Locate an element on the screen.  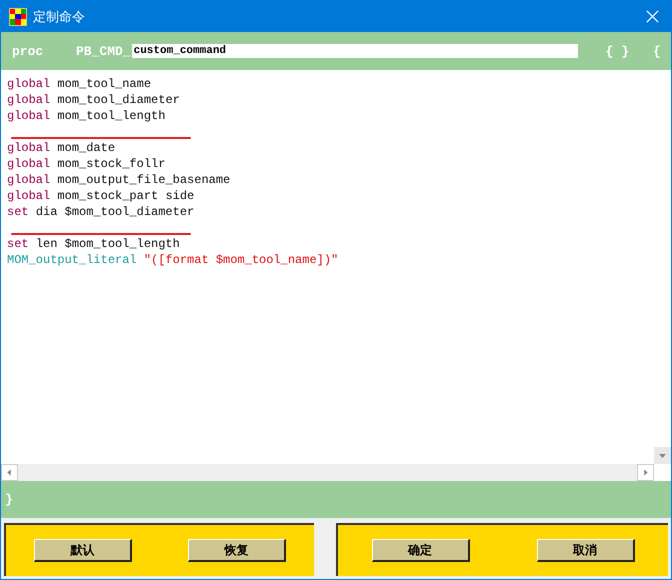
scroll-left-icon is located at coordinates (9, 472).